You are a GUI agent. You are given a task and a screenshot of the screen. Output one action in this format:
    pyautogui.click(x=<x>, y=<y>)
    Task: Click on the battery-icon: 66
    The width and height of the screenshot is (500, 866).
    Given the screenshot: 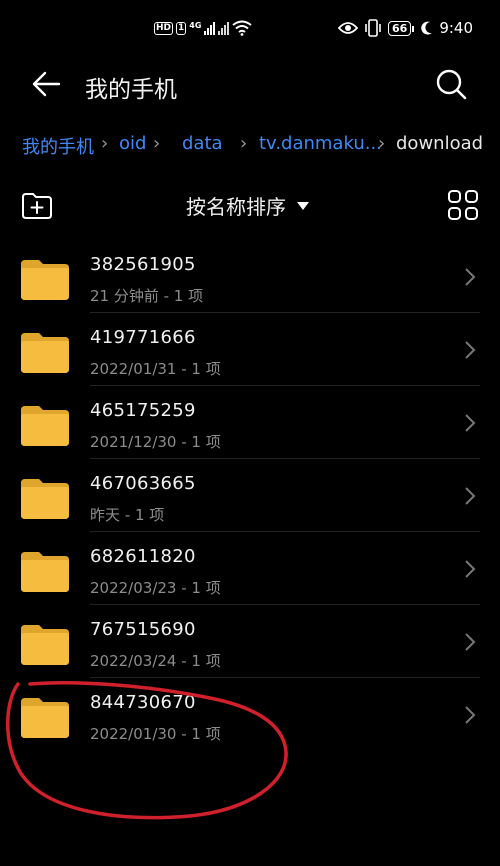 What is the action you would take?
    pyautogui.click(x=401, y=28)
    